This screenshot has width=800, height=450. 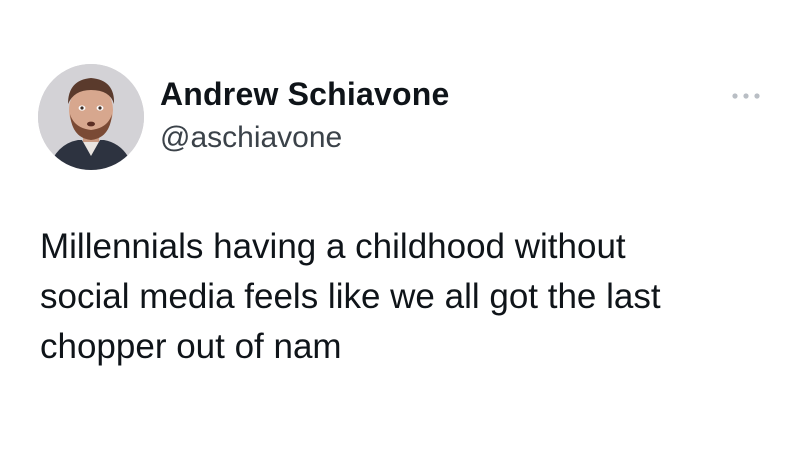 I want to click on avatar-photo, so click(x=91, y=117).